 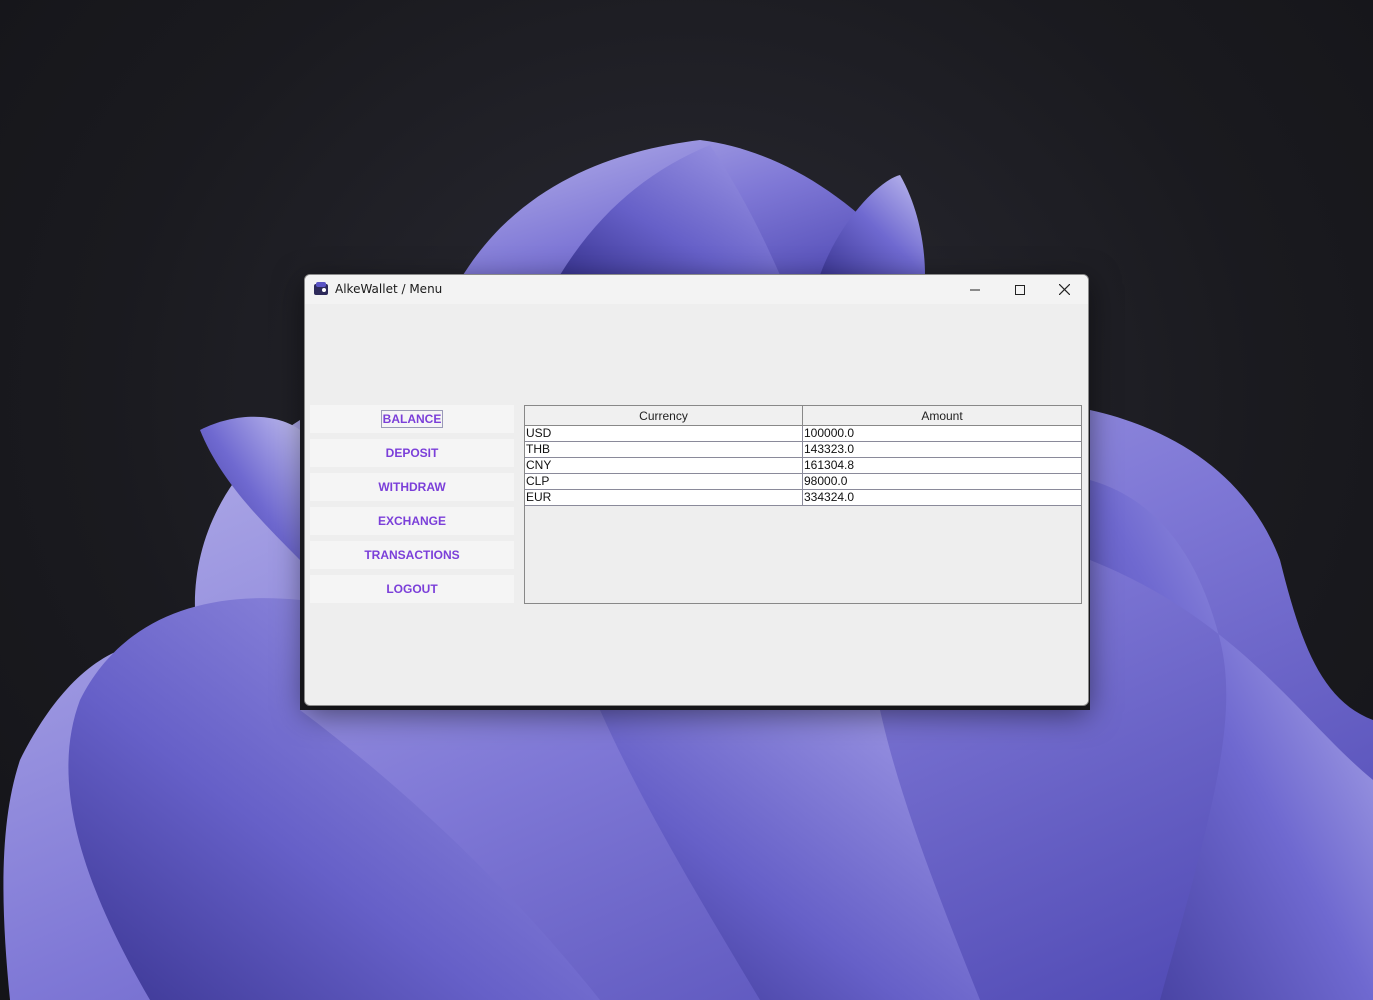 What do you see at coordinates (321, 288) in the screenshot?
I see `wallet-app-icon` at bounding box center [321, 288].